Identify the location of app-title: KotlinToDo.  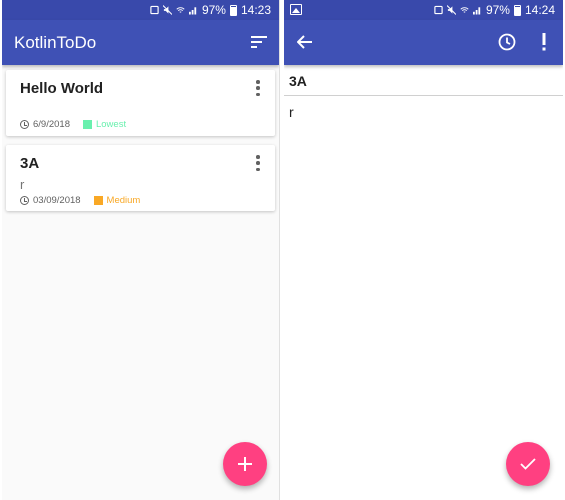
(55, 42).